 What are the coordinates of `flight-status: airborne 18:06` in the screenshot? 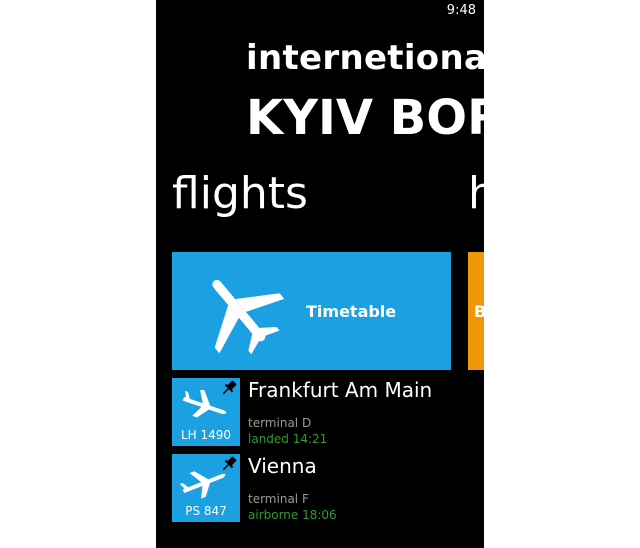 It's located at (292, 515).